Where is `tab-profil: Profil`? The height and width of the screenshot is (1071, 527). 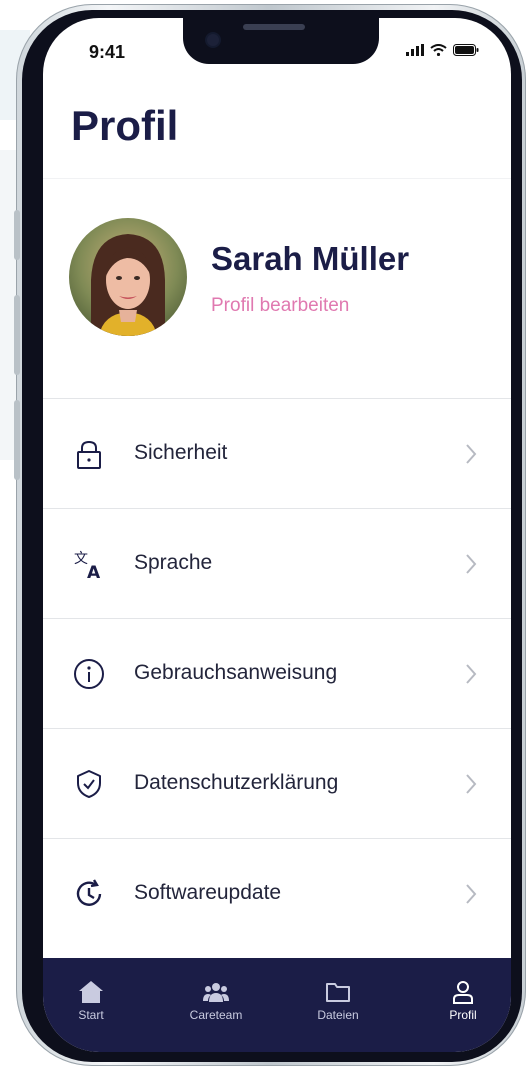
tab-profil: Profil is located at coordinates (463, 1001).